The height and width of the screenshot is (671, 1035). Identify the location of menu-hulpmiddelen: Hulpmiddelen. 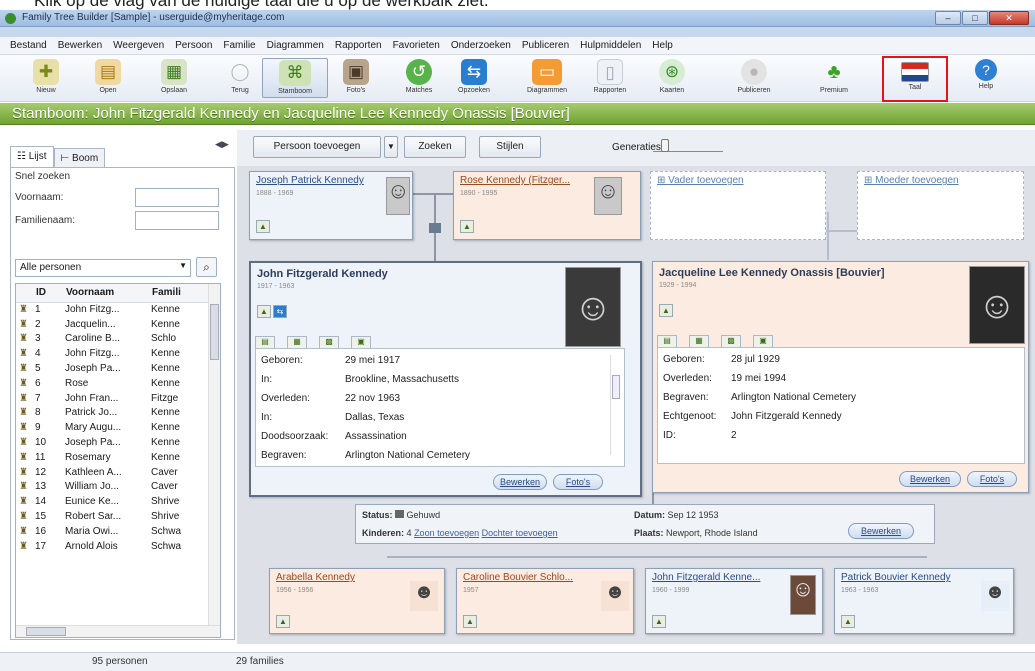
(610, 45).